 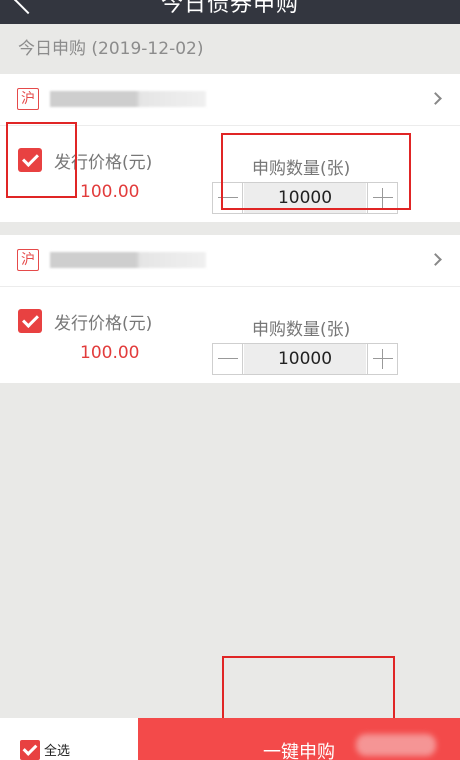 I want to click on one-click-subscribe-button: 一键申购, so click(x=299, y=739).